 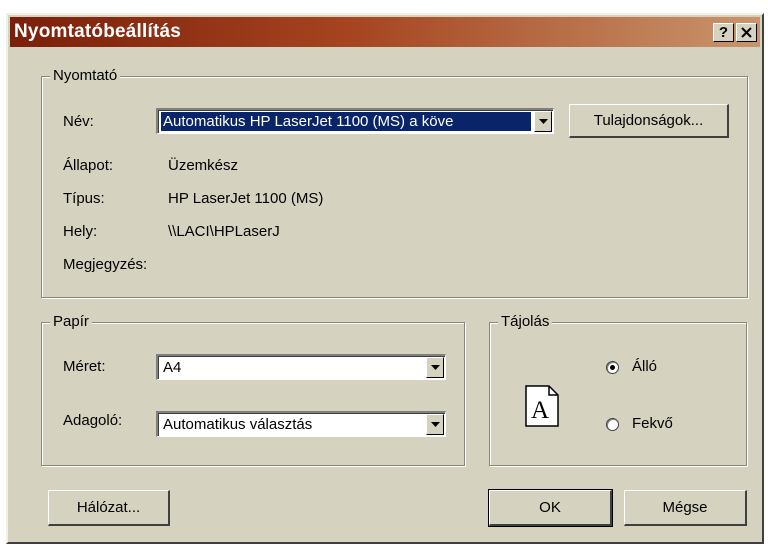 What do you see at coordinates (550, 508) in the screenshot?
I see `ok-button: OK` at bounding box center [550, 508].